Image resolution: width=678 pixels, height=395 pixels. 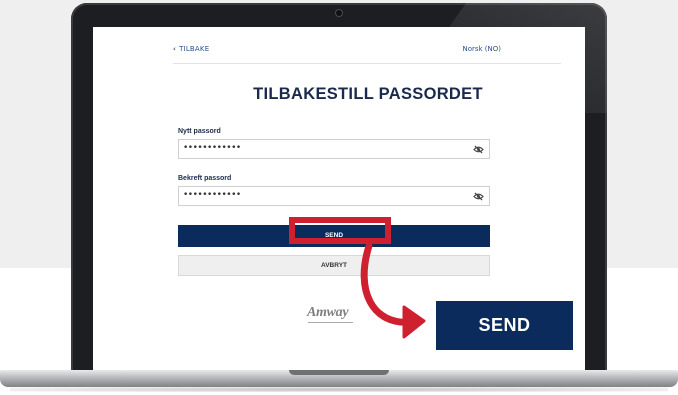 What do you see at coordinates (340, 230) in the screenshot?
I see `send-highlight-box` at bounding box center [340, 230].